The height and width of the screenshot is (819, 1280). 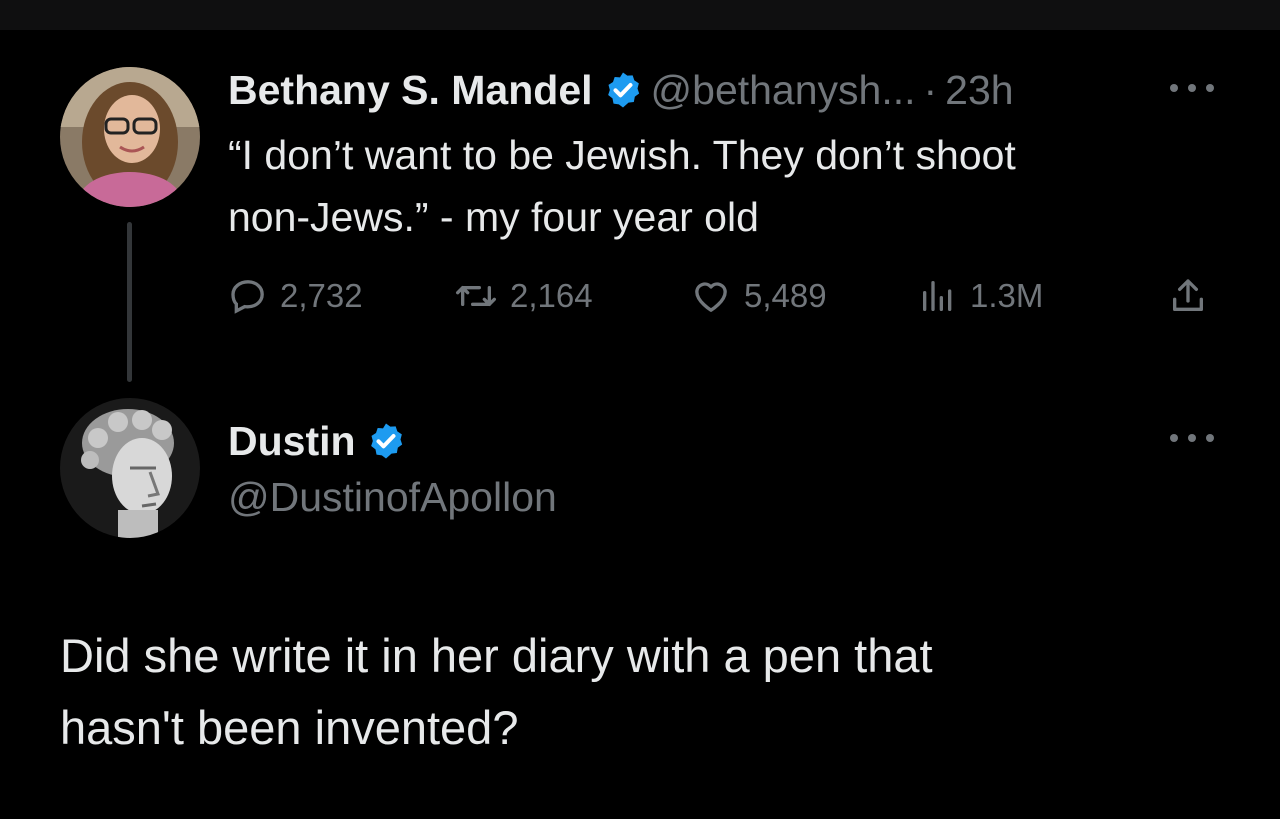 I want to click on reply-author-name: Dustin, so click(x=292, y=441).